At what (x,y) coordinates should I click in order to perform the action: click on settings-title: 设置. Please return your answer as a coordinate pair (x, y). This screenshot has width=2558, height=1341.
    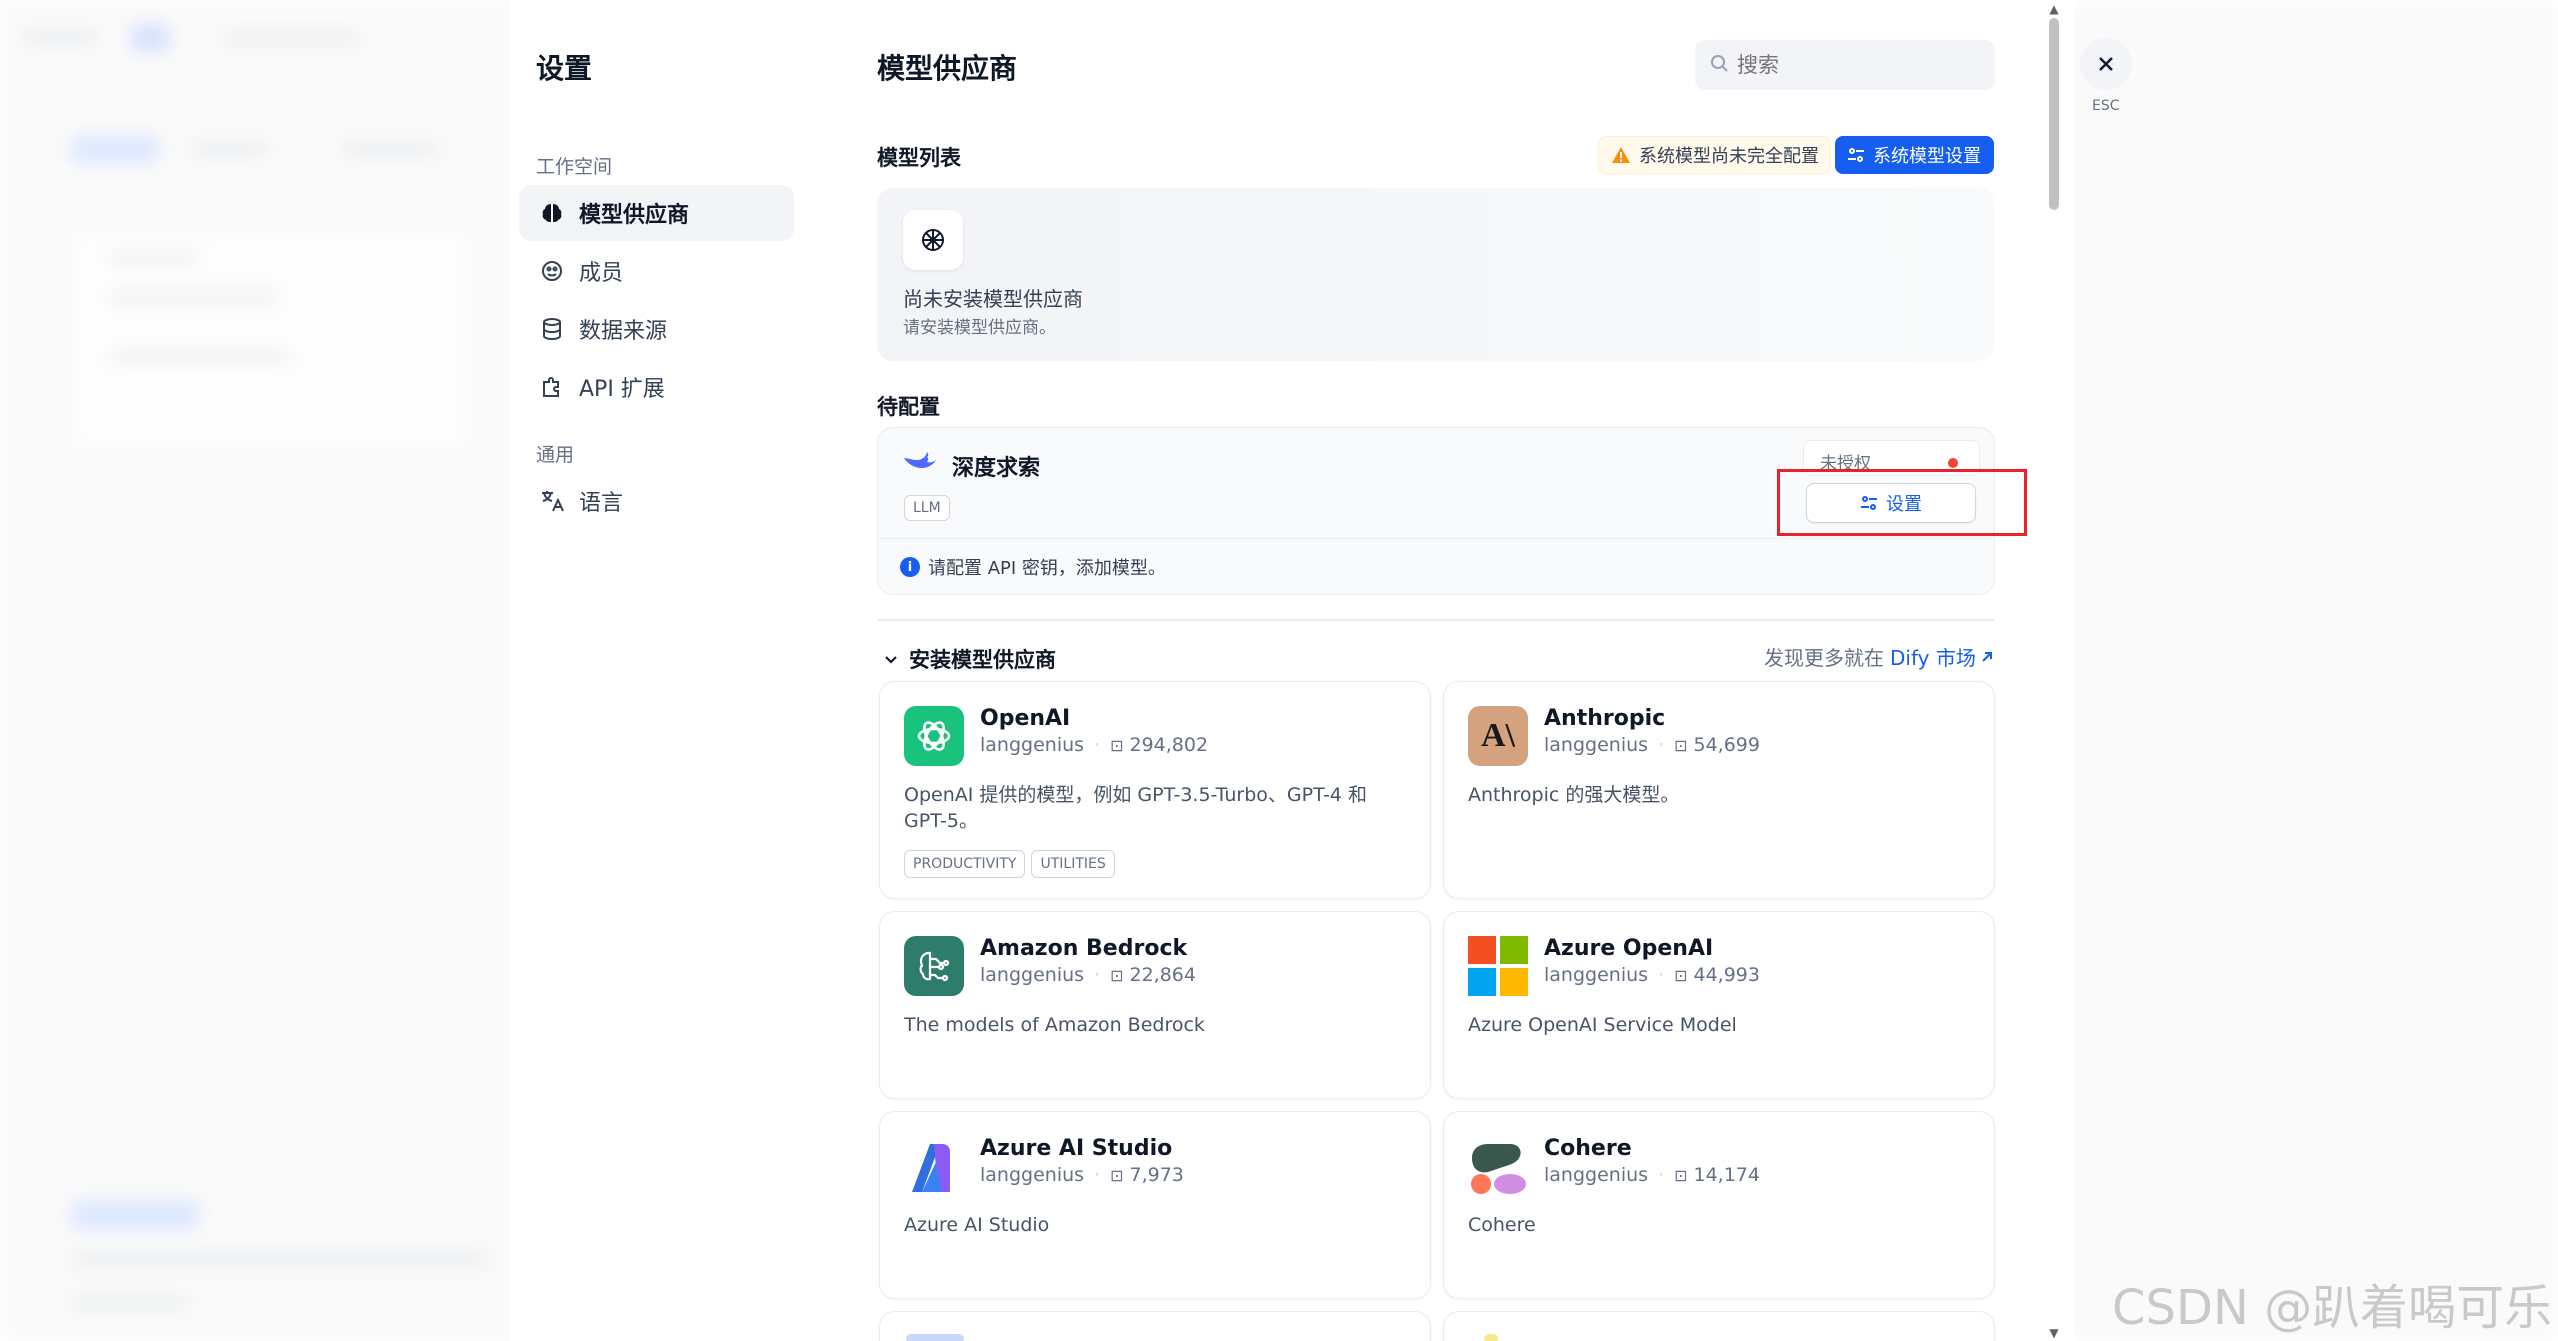
    Looking at the image, I should click on (564, 68).